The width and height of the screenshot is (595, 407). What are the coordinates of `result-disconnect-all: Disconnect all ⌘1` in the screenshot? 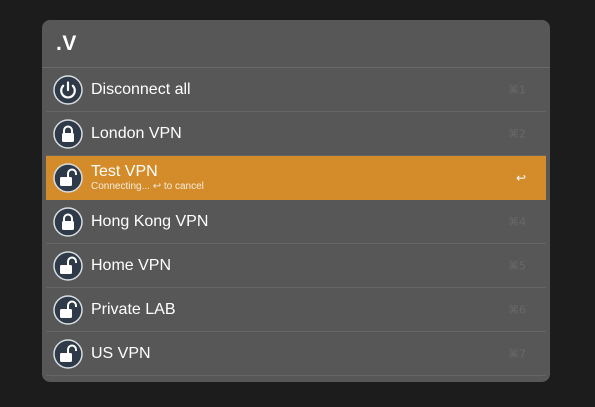 It's located at (296, 90).